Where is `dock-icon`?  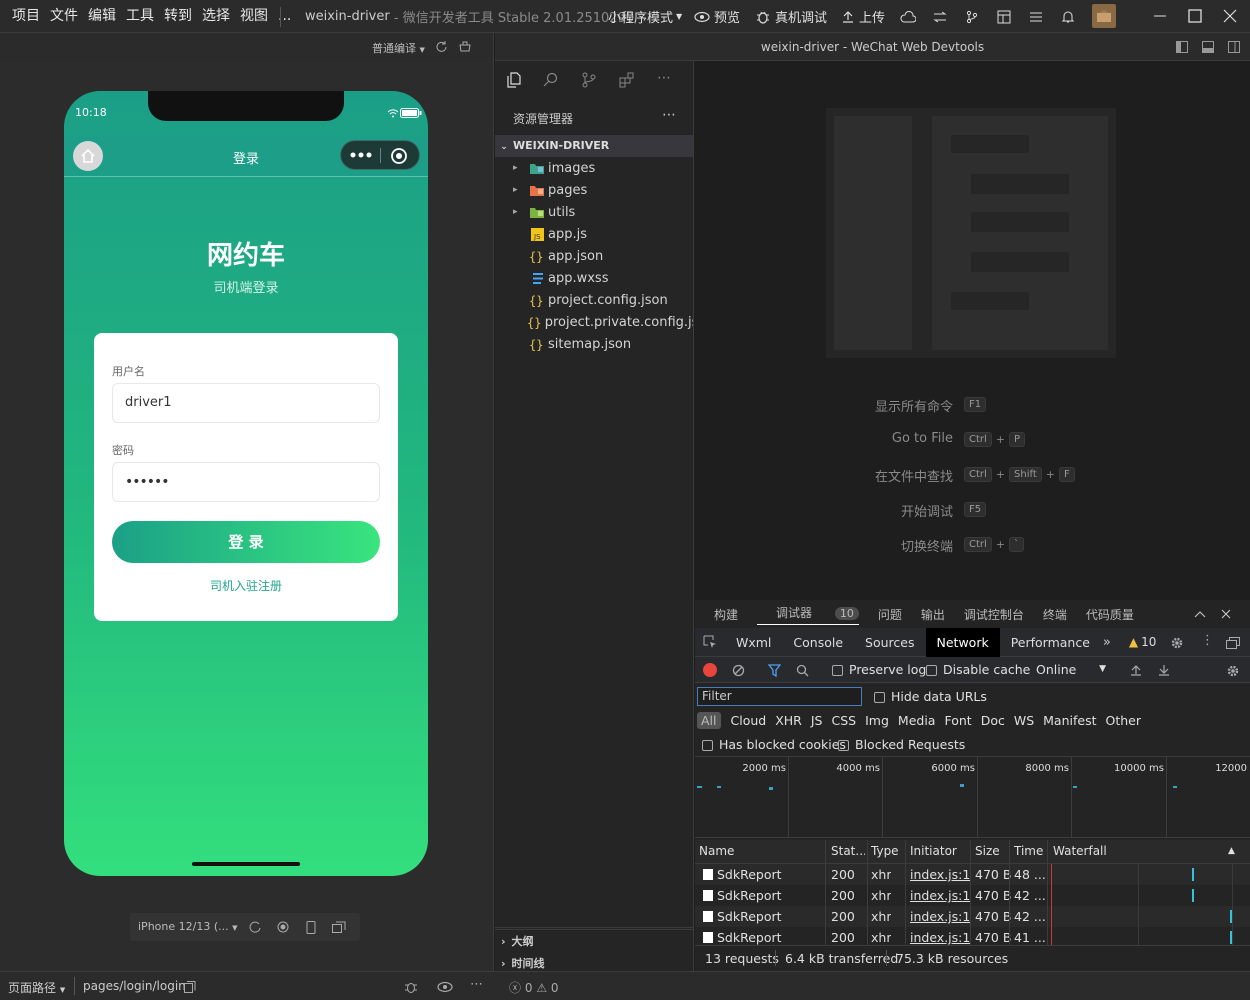 dock-icon is located at coordinates (1233, 643).